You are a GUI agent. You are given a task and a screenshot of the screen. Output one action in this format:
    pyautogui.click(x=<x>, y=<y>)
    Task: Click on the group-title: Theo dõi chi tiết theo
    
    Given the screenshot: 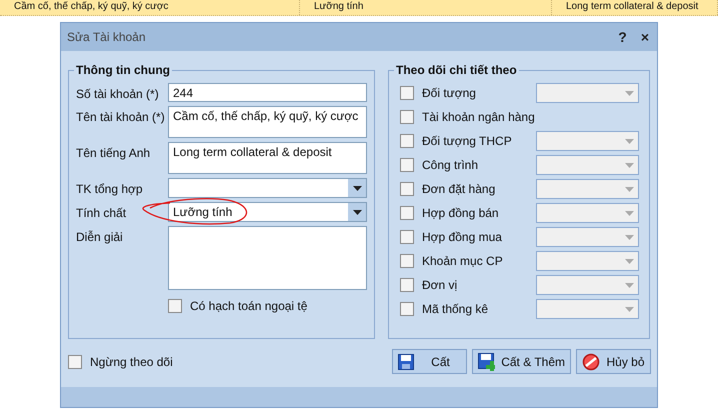 What is the action you would take?
    pyautogui.click(x=456, y=70)
    